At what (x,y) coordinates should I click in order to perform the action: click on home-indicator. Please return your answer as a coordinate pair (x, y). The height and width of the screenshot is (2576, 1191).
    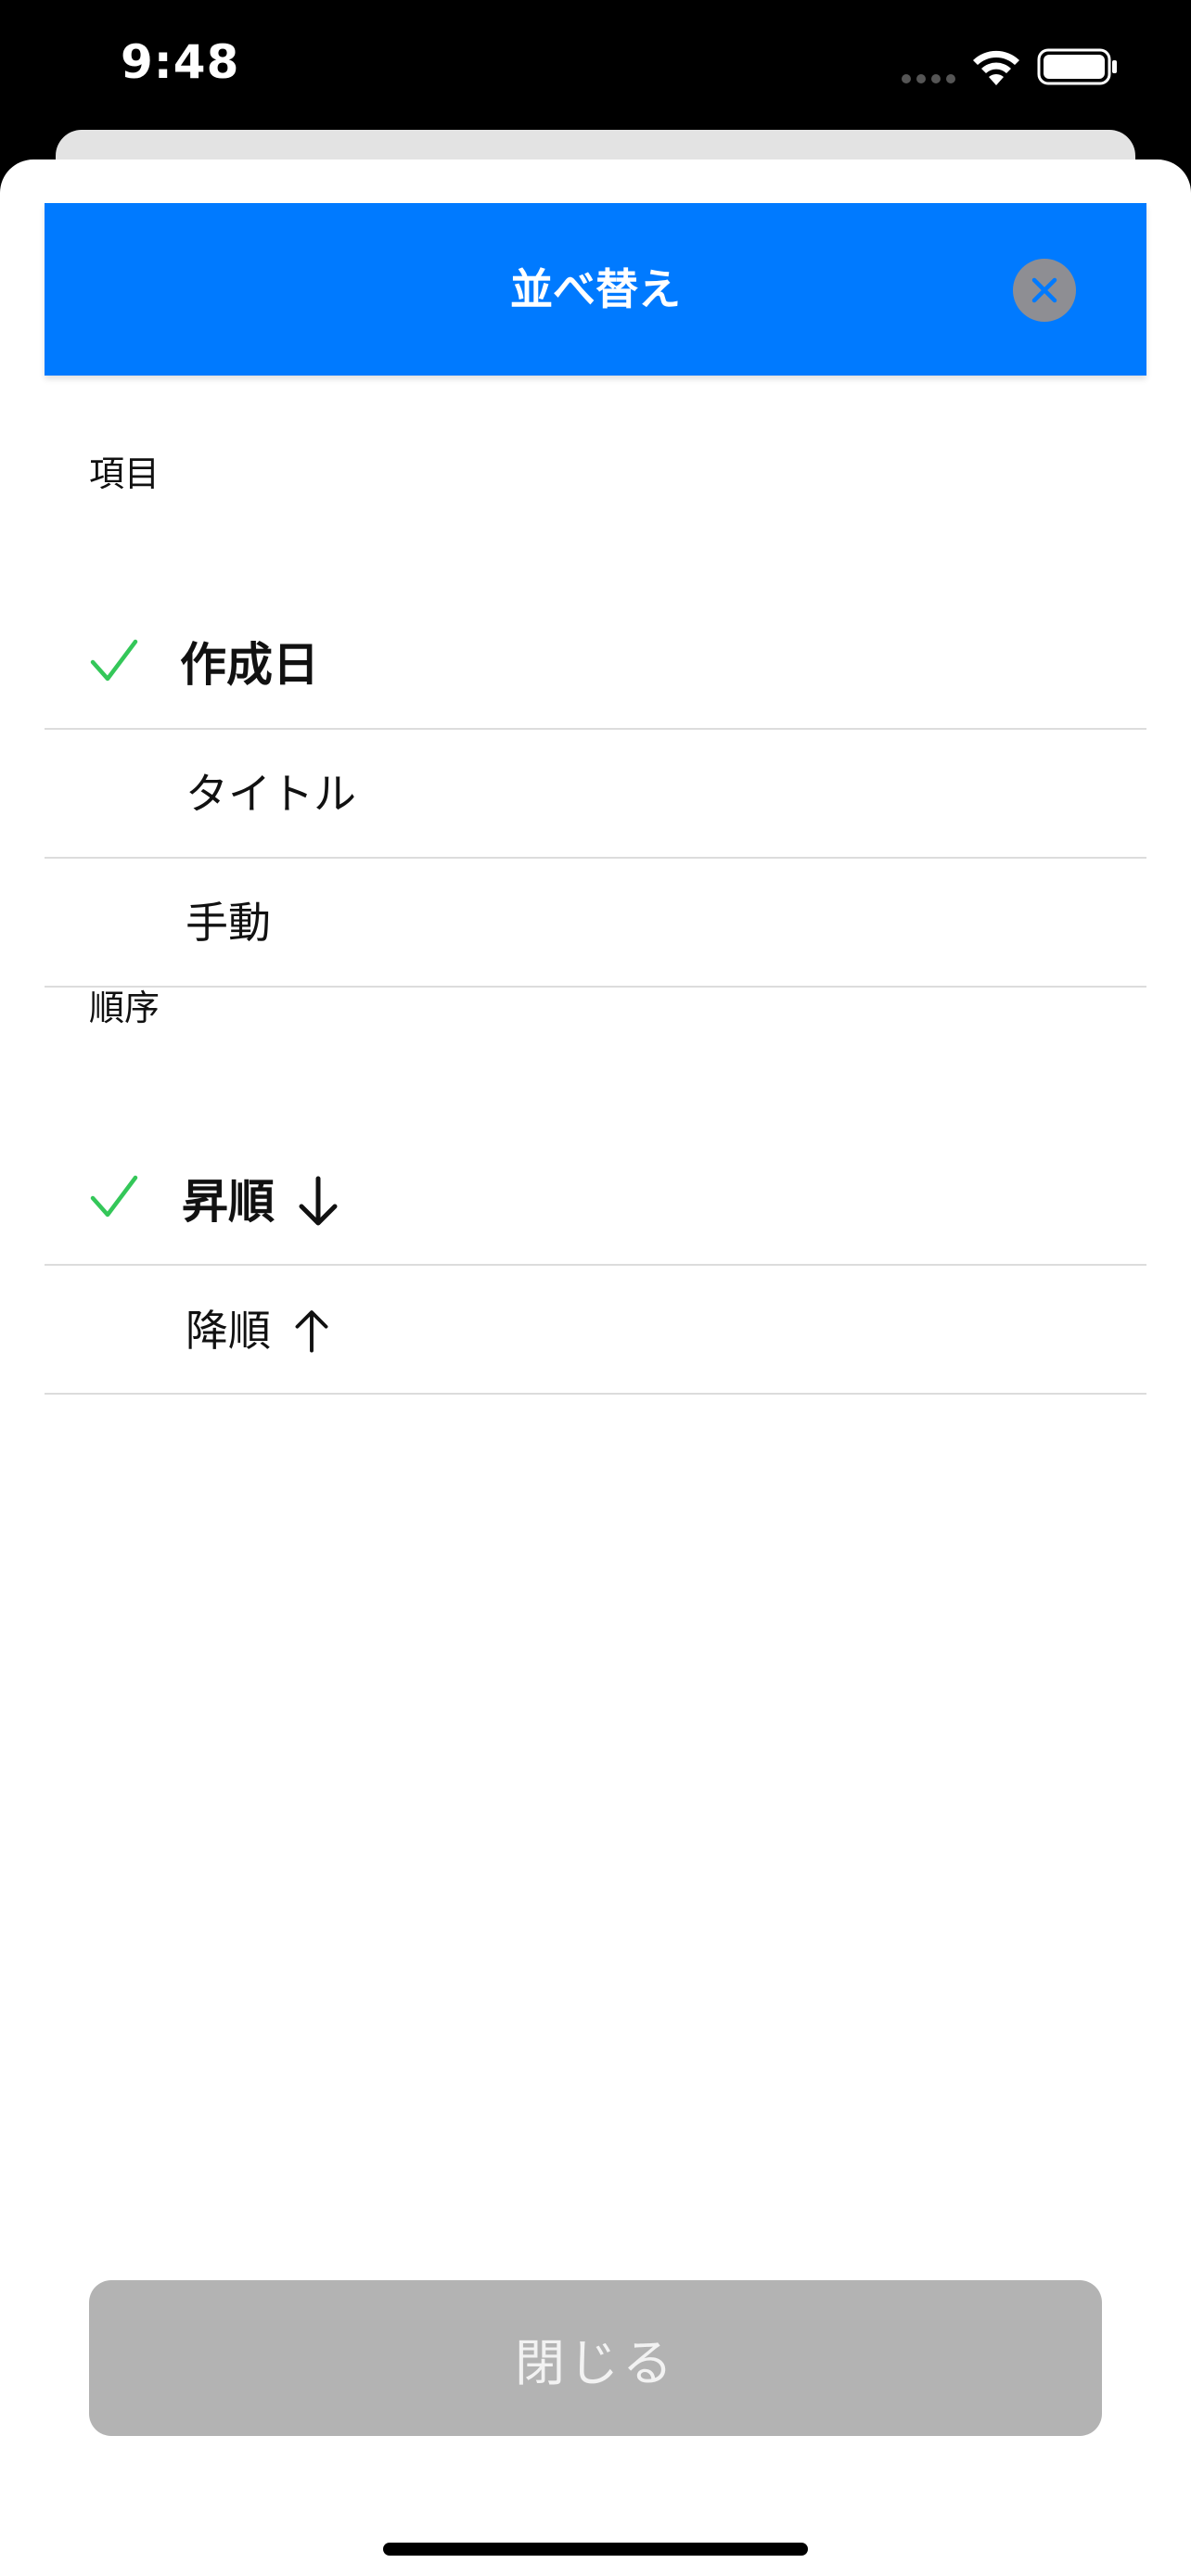
    Looking at the image, I should click on (595, 2549).